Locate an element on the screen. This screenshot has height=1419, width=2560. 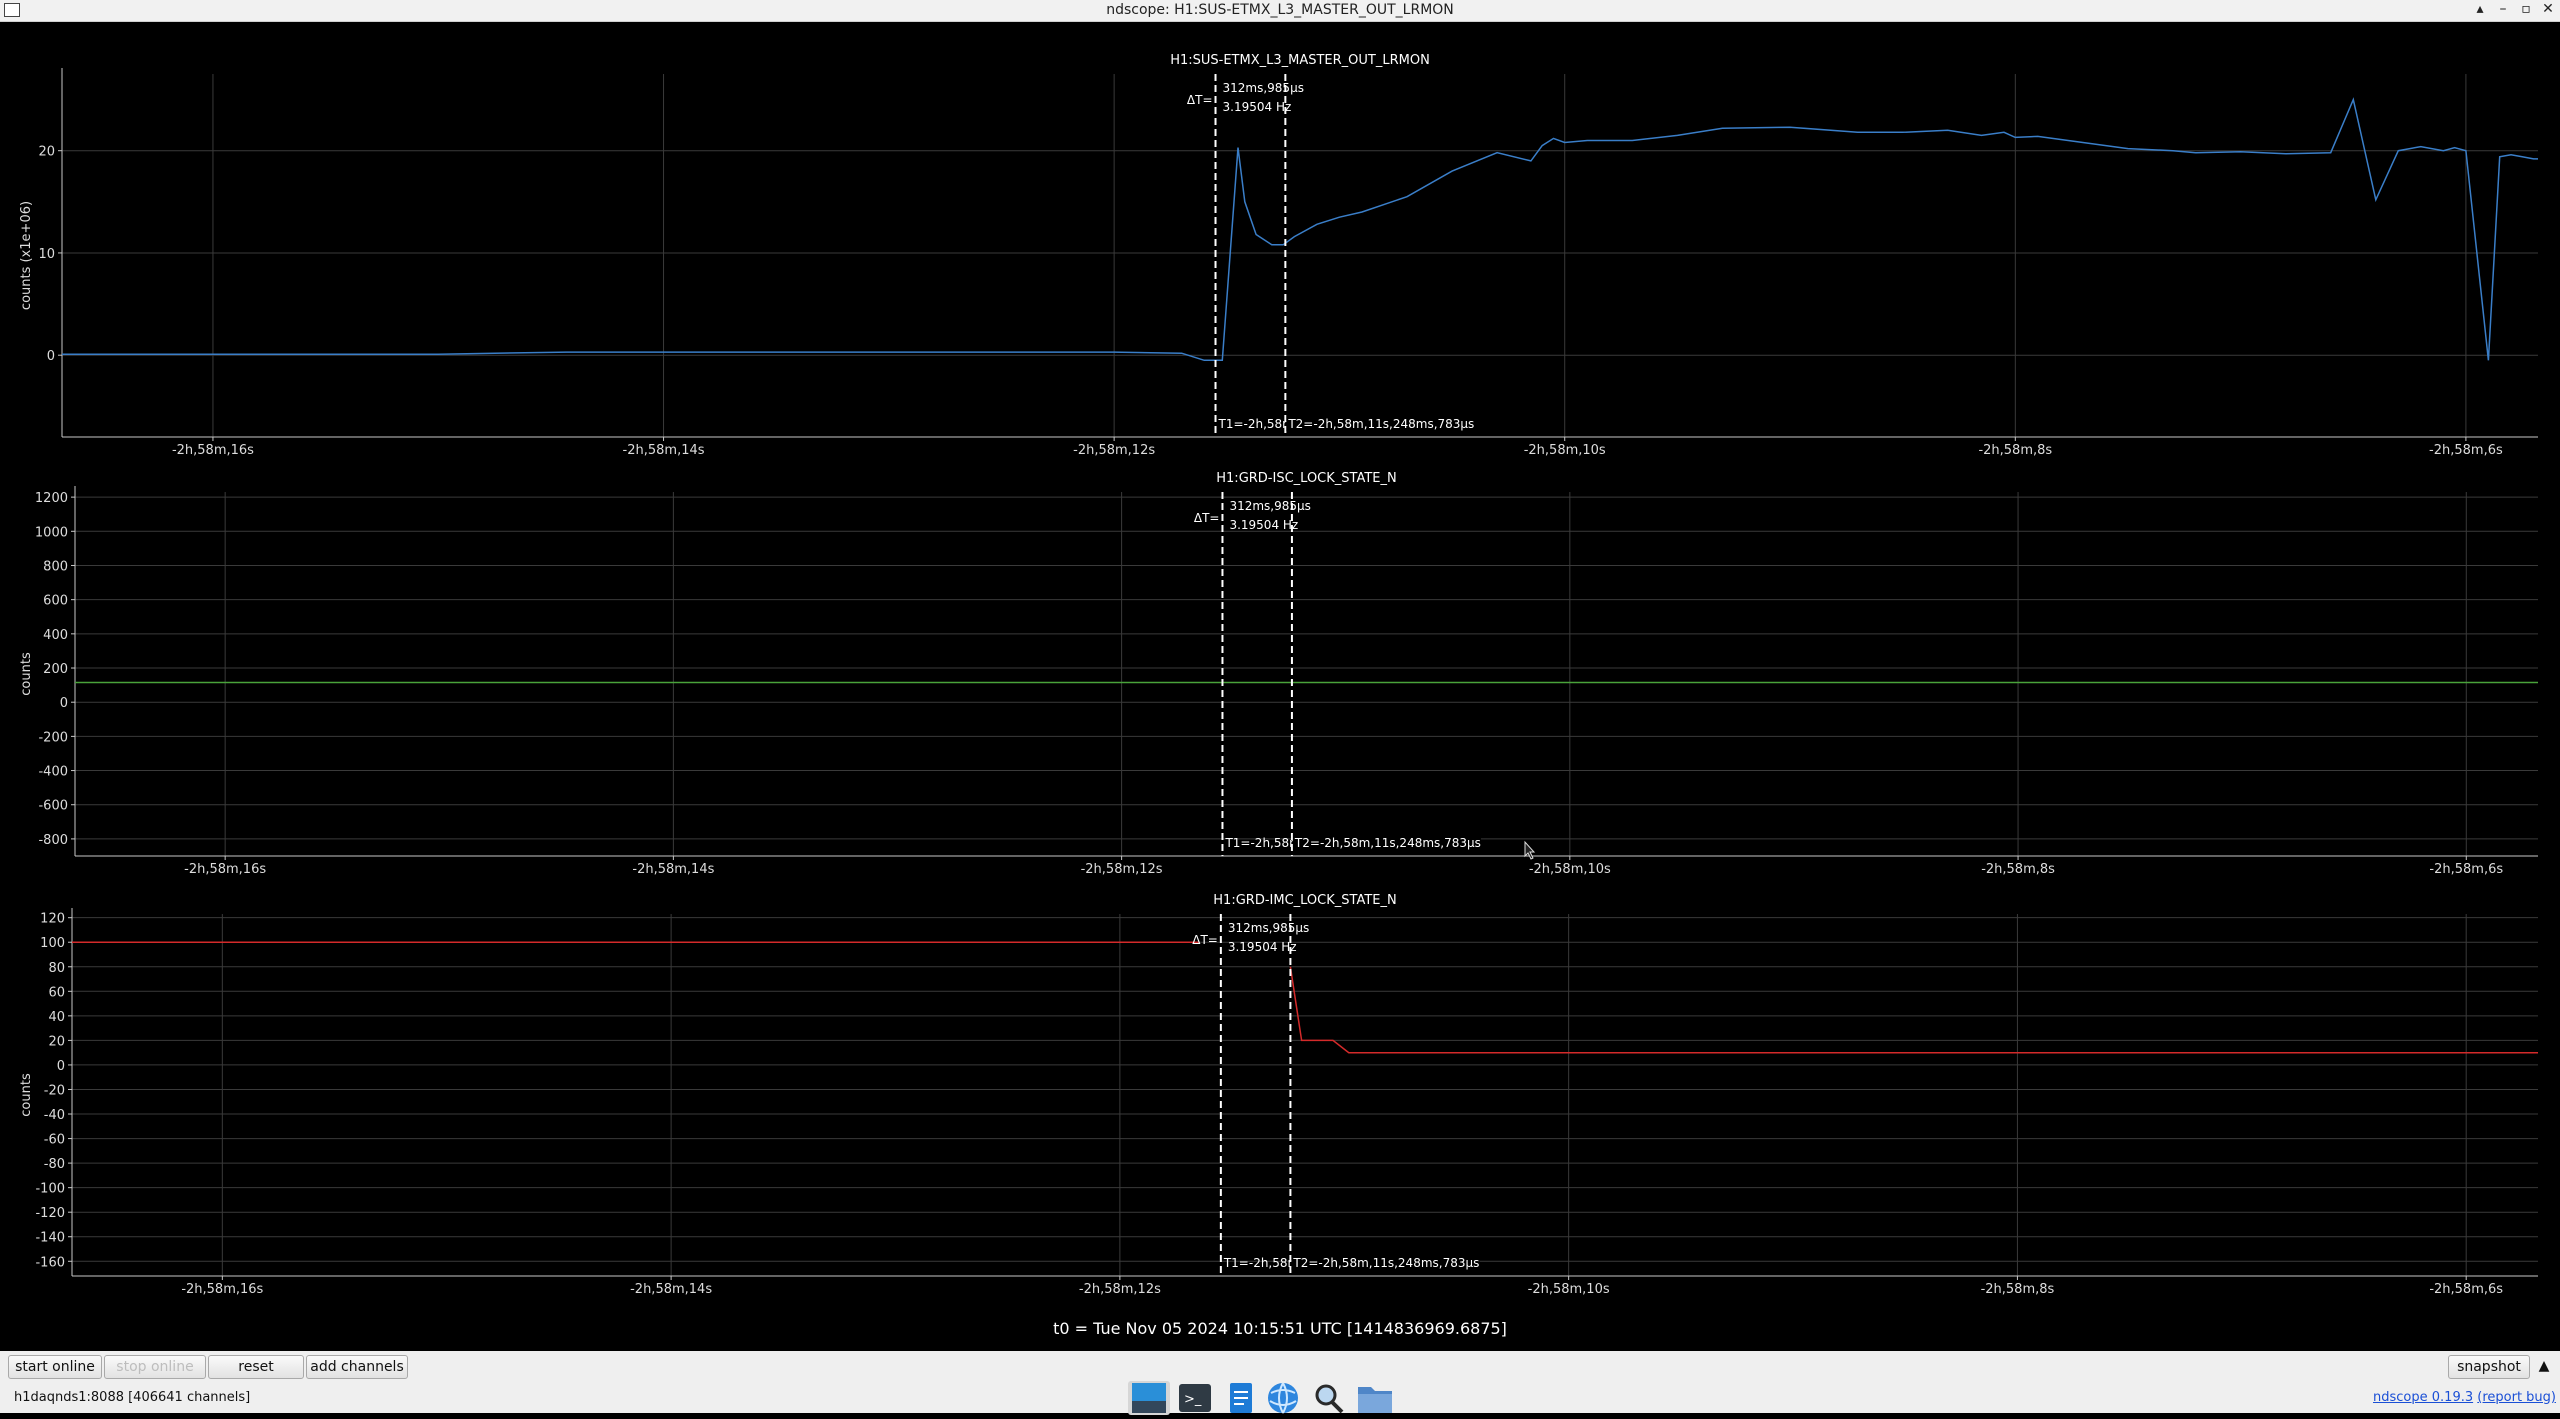
y-tick-label: 1000 is located at coordinates (51, 532).